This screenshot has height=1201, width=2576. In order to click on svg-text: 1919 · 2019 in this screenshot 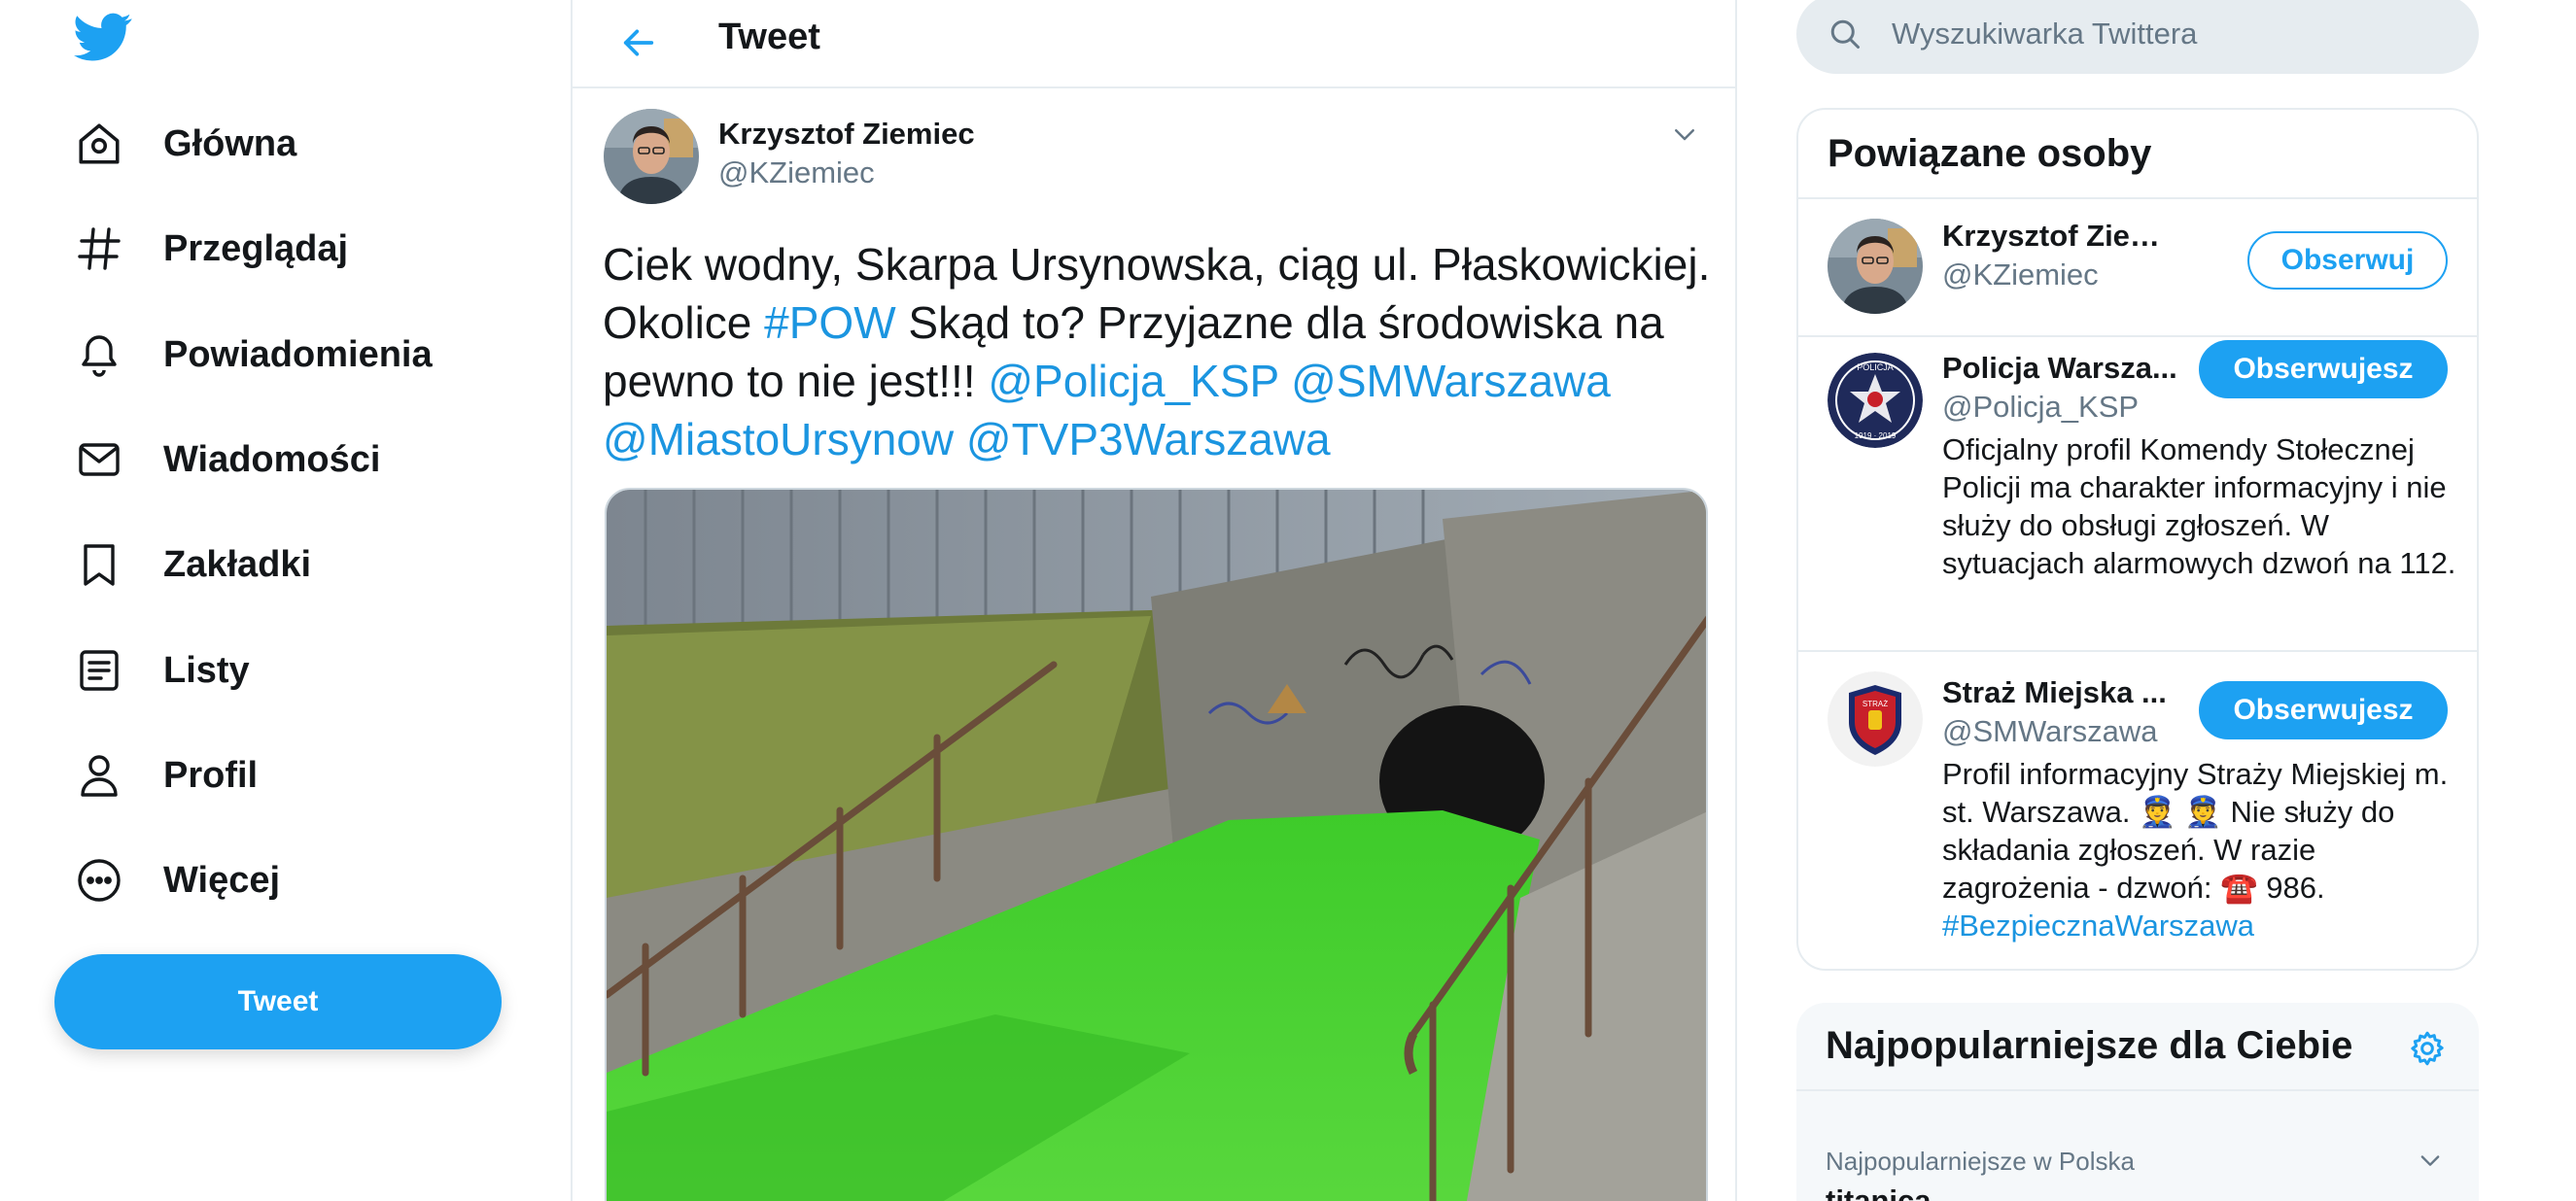, I will do `click(1876, 436)`.